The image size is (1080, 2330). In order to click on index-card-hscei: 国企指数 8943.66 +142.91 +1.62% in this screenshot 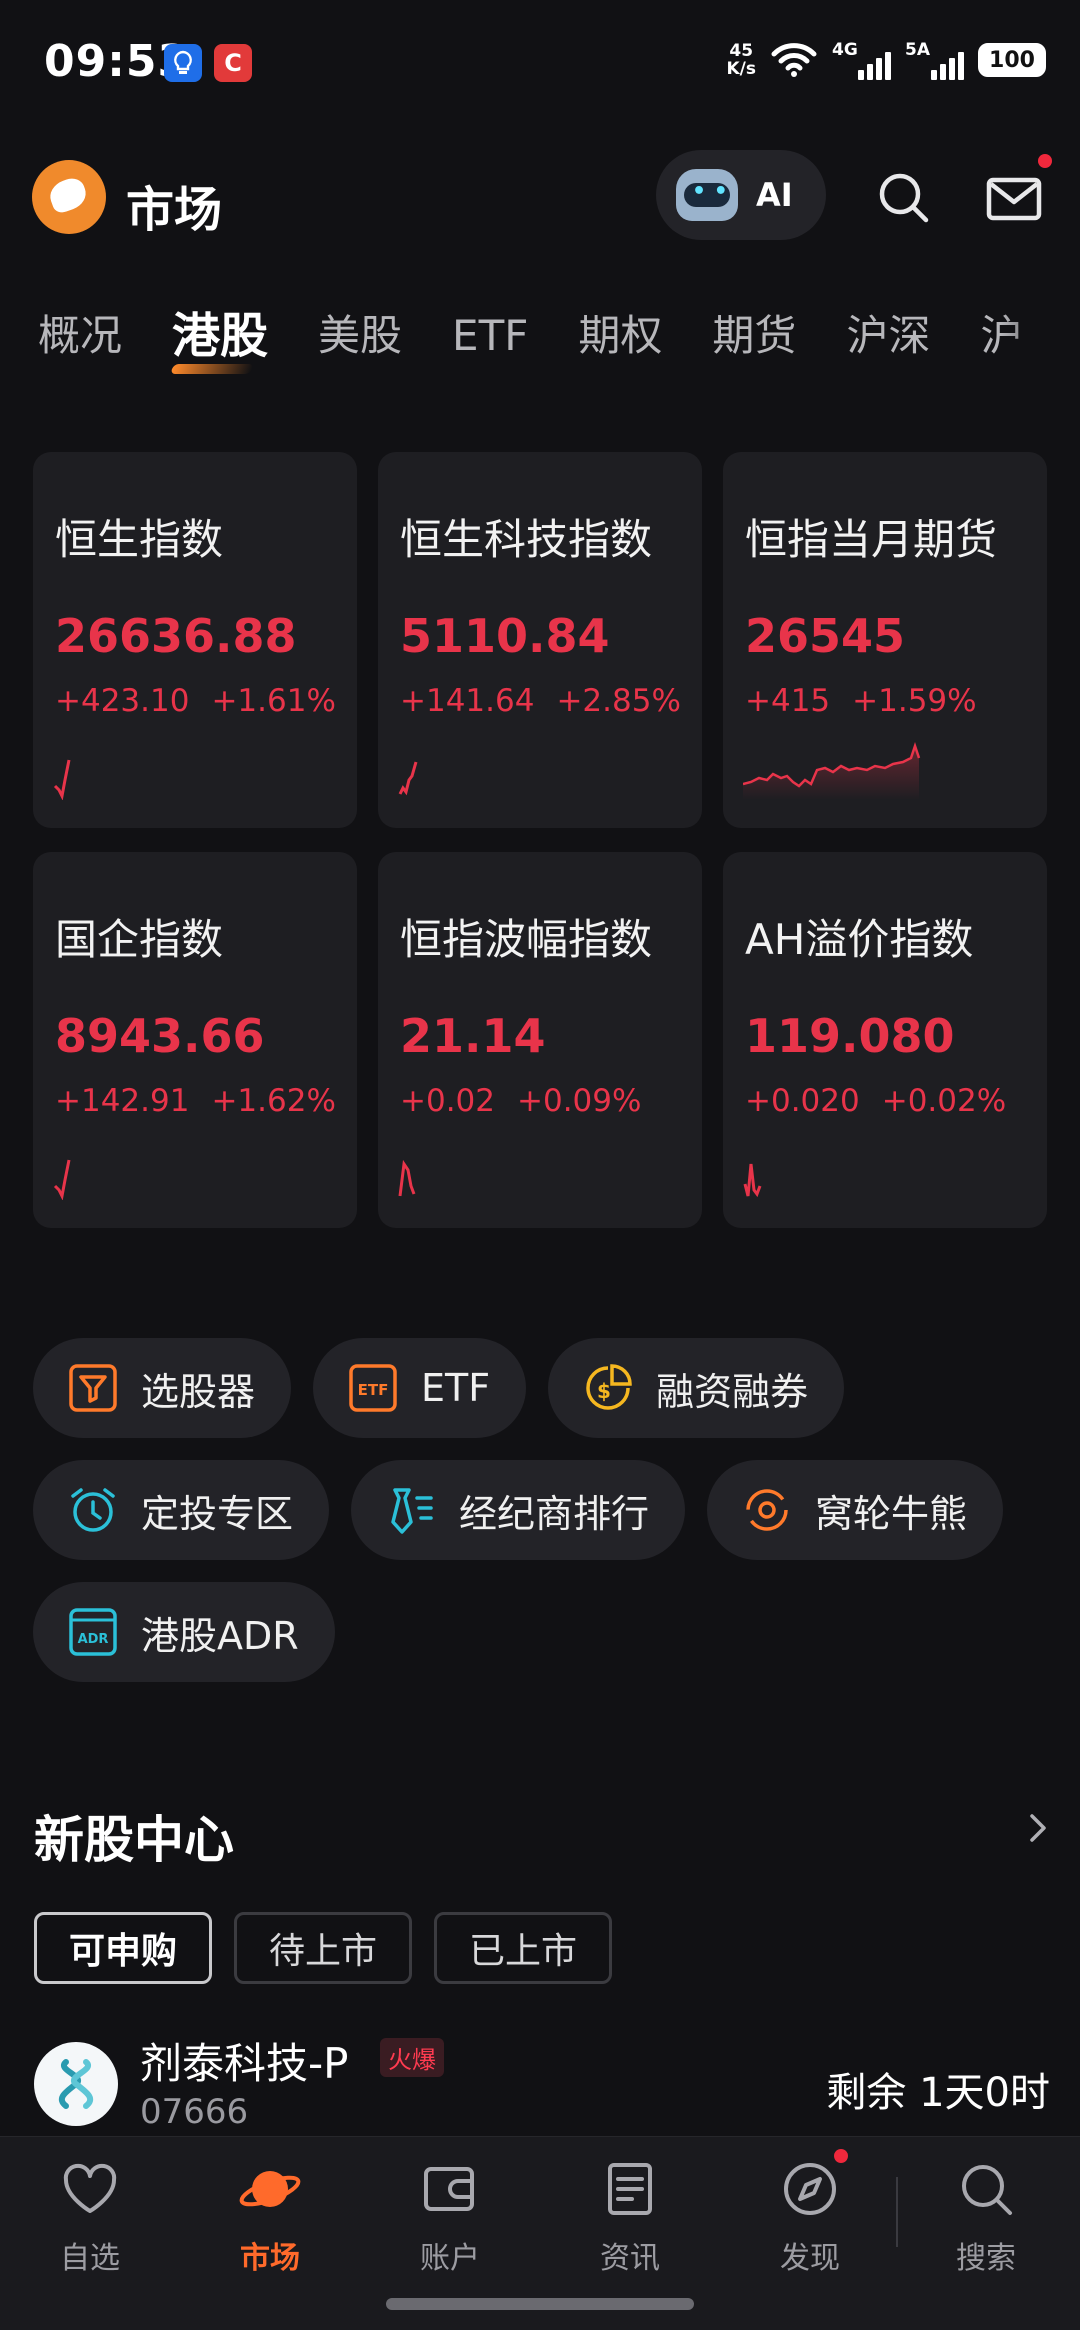, I will do `click(195, 1040)`.